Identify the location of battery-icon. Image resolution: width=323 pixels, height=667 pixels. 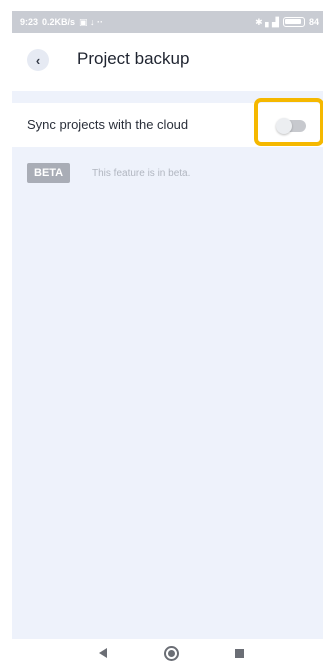
(293, 22).